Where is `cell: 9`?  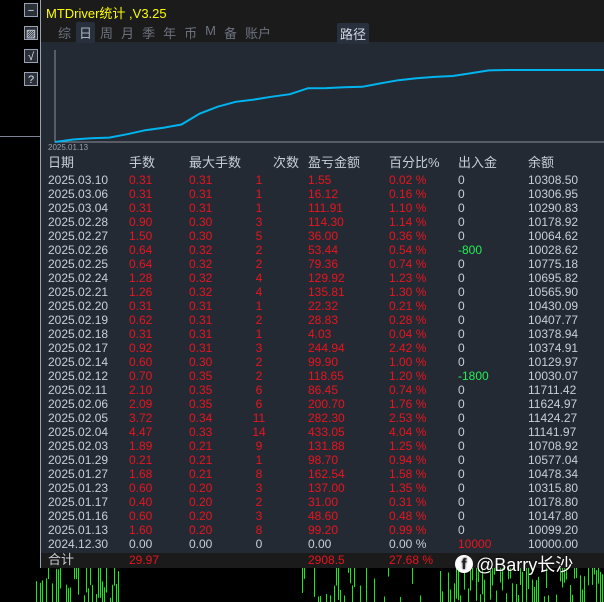
cell: 9 is located at coordinates (259, 446).